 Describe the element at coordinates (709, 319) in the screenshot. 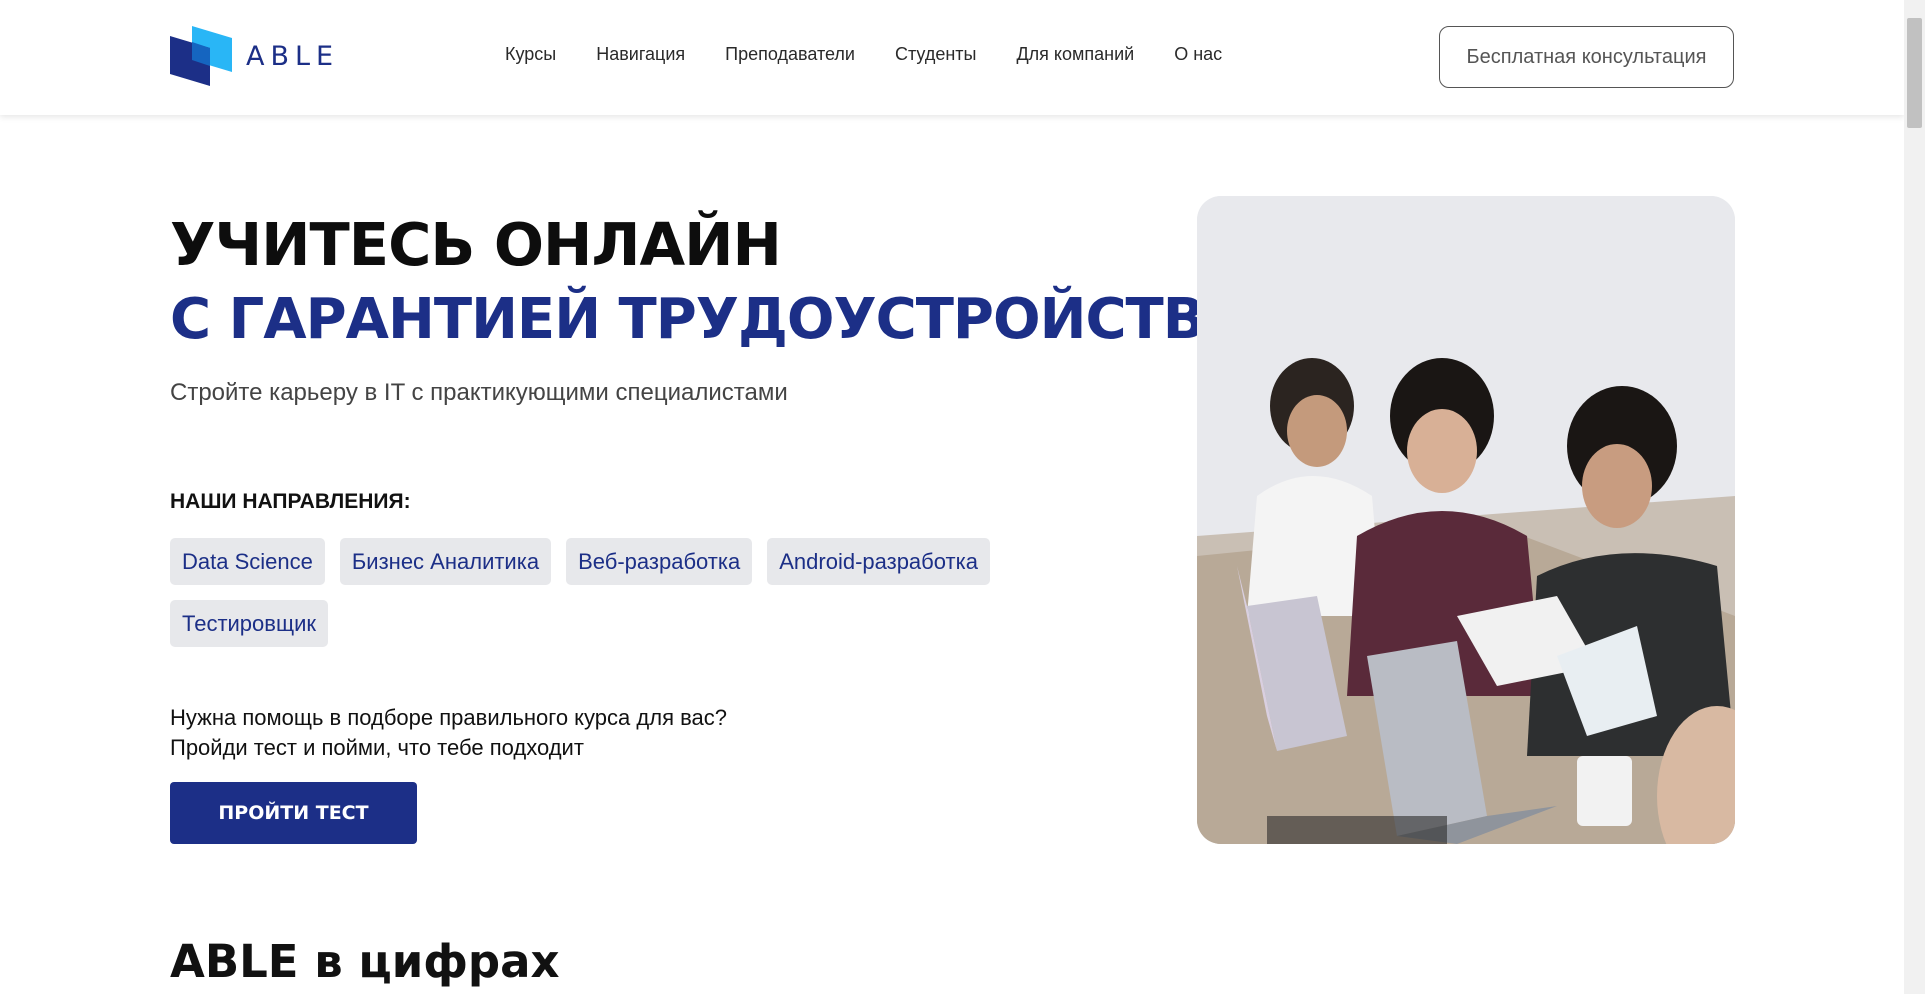

I see `hero-title-line2: С ГАРАНТИЕЙ ТРУДОУСТРОЙСТВА` at that location.